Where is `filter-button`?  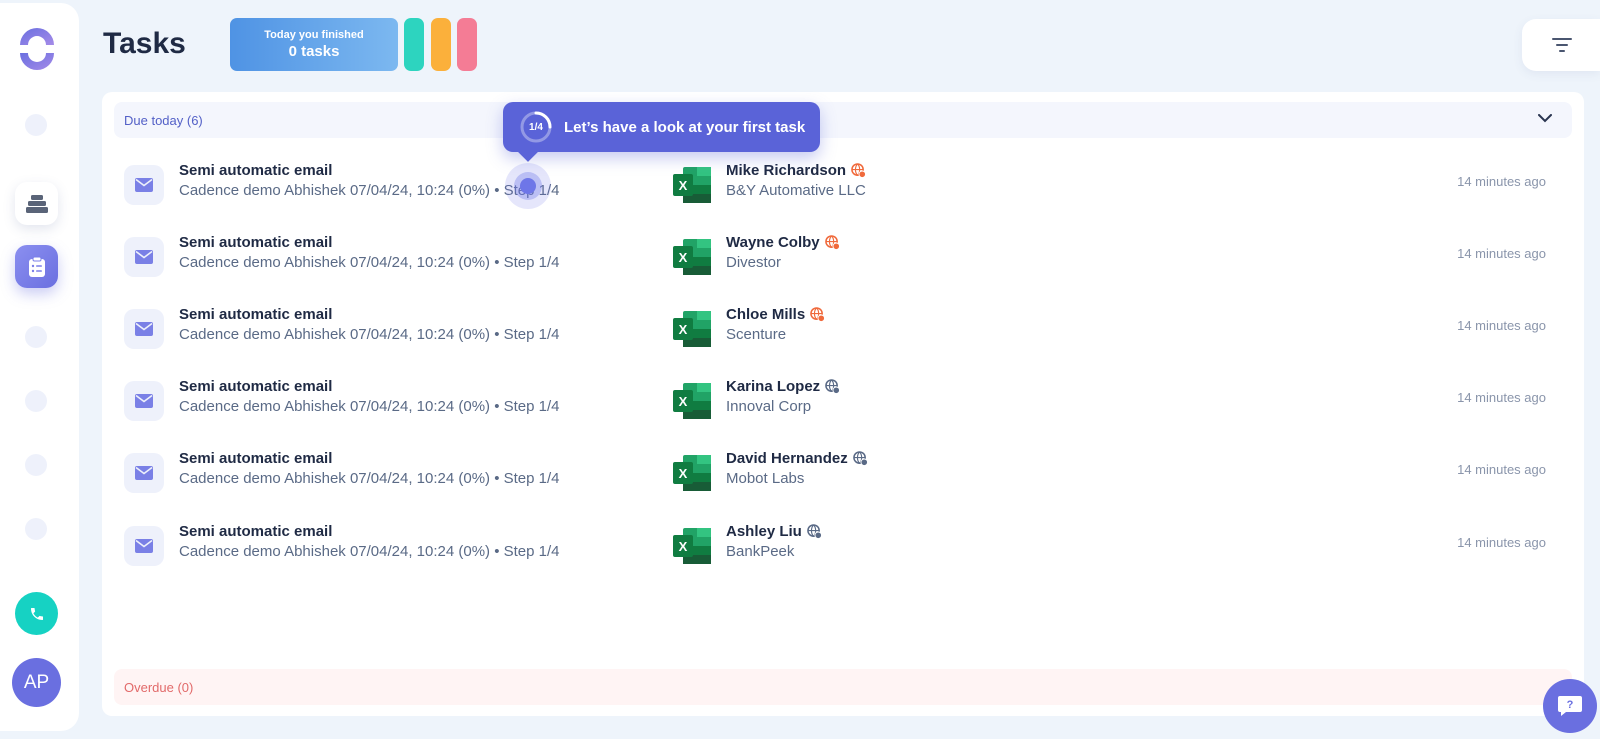 filter-button is located at coordinates (1561, 45).